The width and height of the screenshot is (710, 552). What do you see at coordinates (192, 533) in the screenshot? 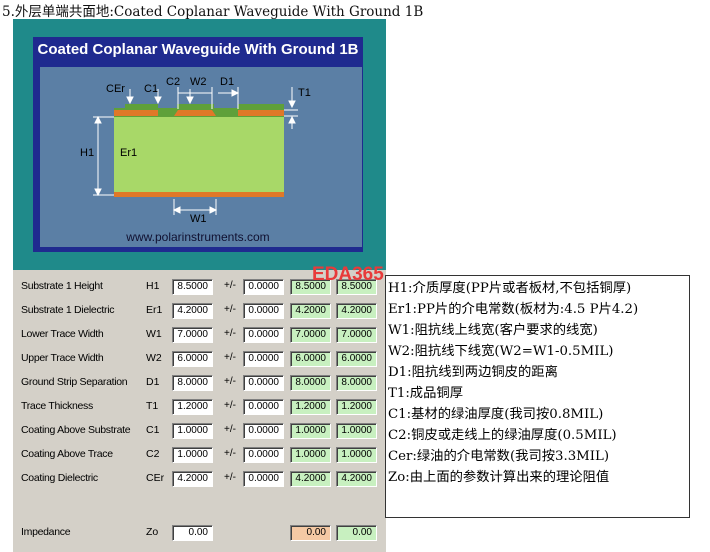
I see `impedance-value: 0.00` at bounding box center [192, 533].